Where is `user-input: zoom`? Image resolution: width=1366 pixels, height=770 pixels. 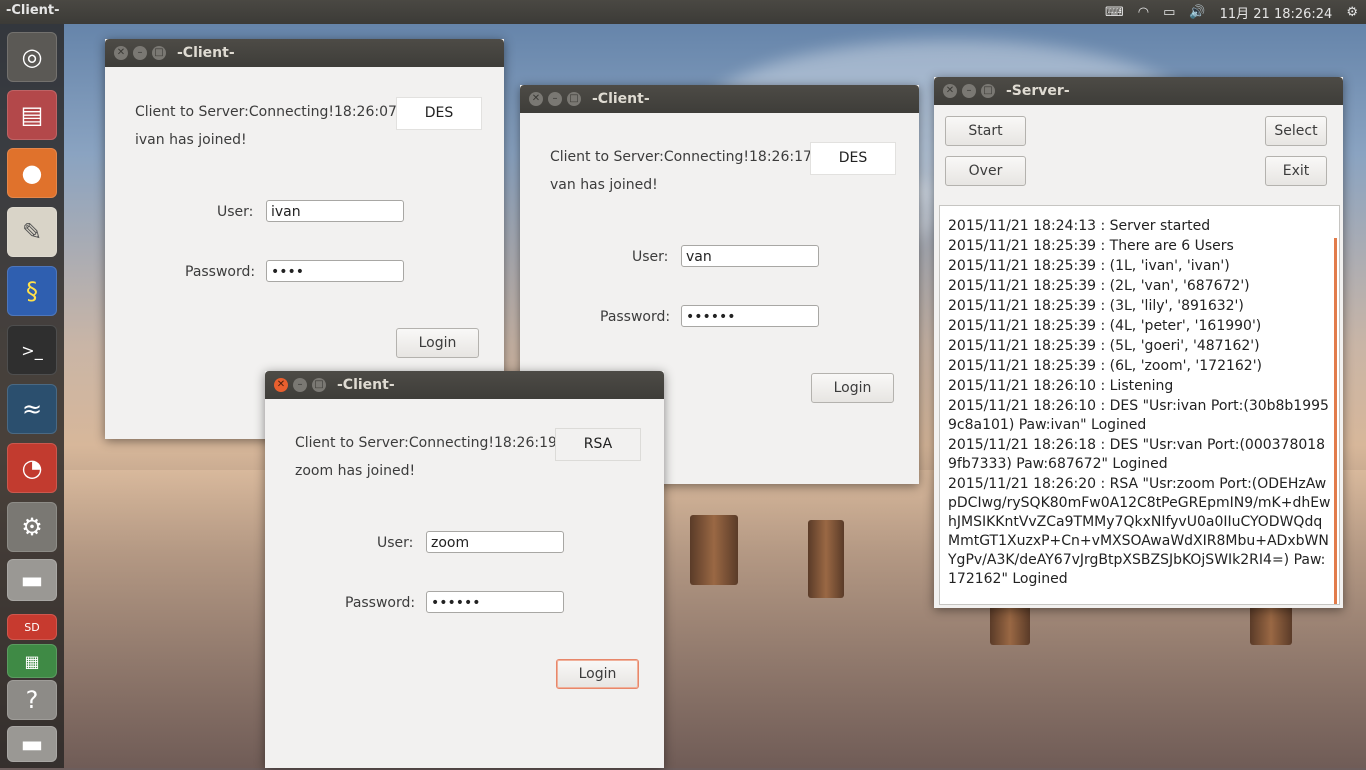
user-input: zoom is located at coordinates (495, 542).